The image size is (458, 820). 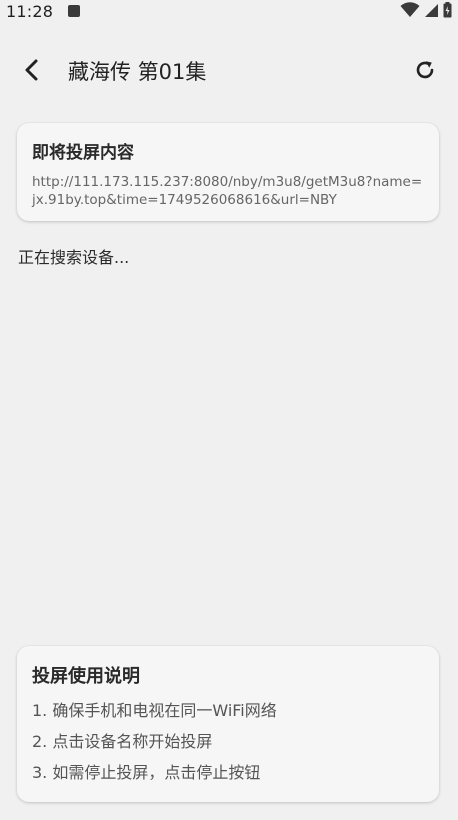 What do you see at coordinates (146, 772) in the screenshot?
I see `help-item: 3. 如需停止投屏，点击停止按钮` at bounding box center [146, 772].